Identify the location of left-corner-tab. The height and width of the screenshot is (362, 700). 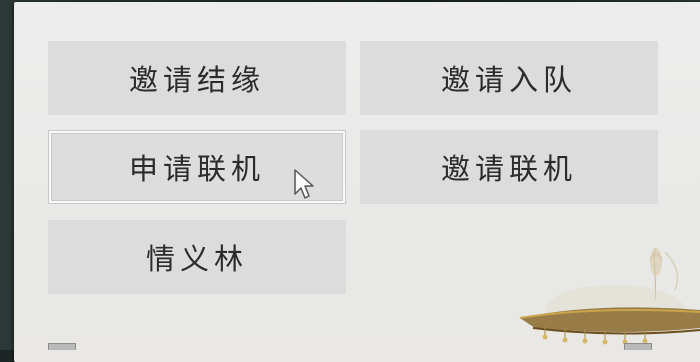
(62, 346).